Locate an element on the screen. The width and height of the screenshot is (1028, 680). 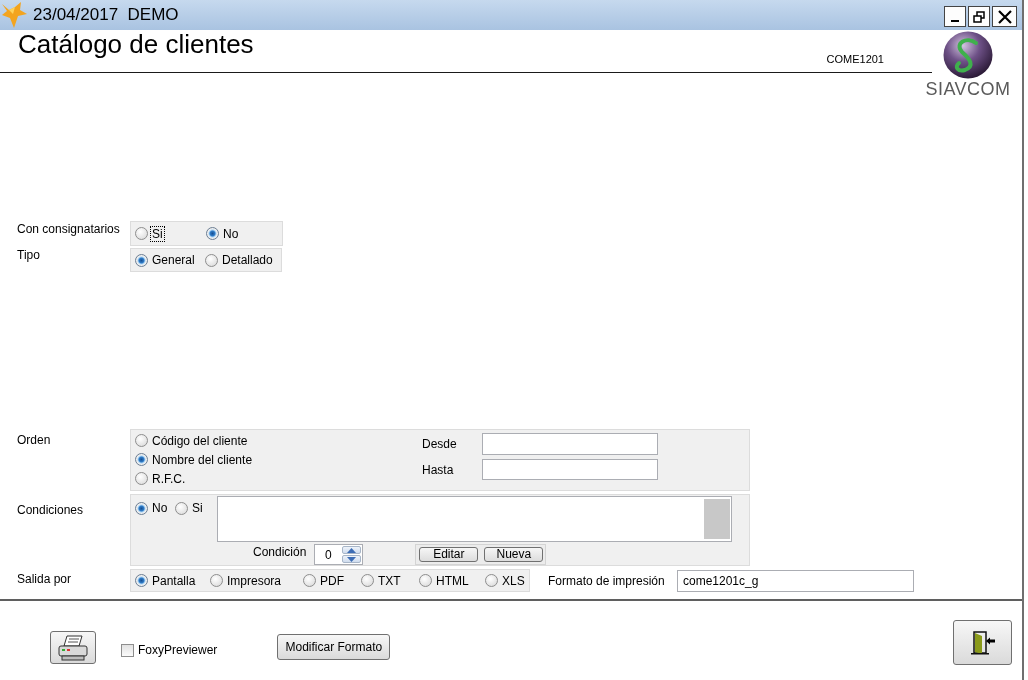
radio-label: Nombre del cliente is located at coordinates (202, 459).